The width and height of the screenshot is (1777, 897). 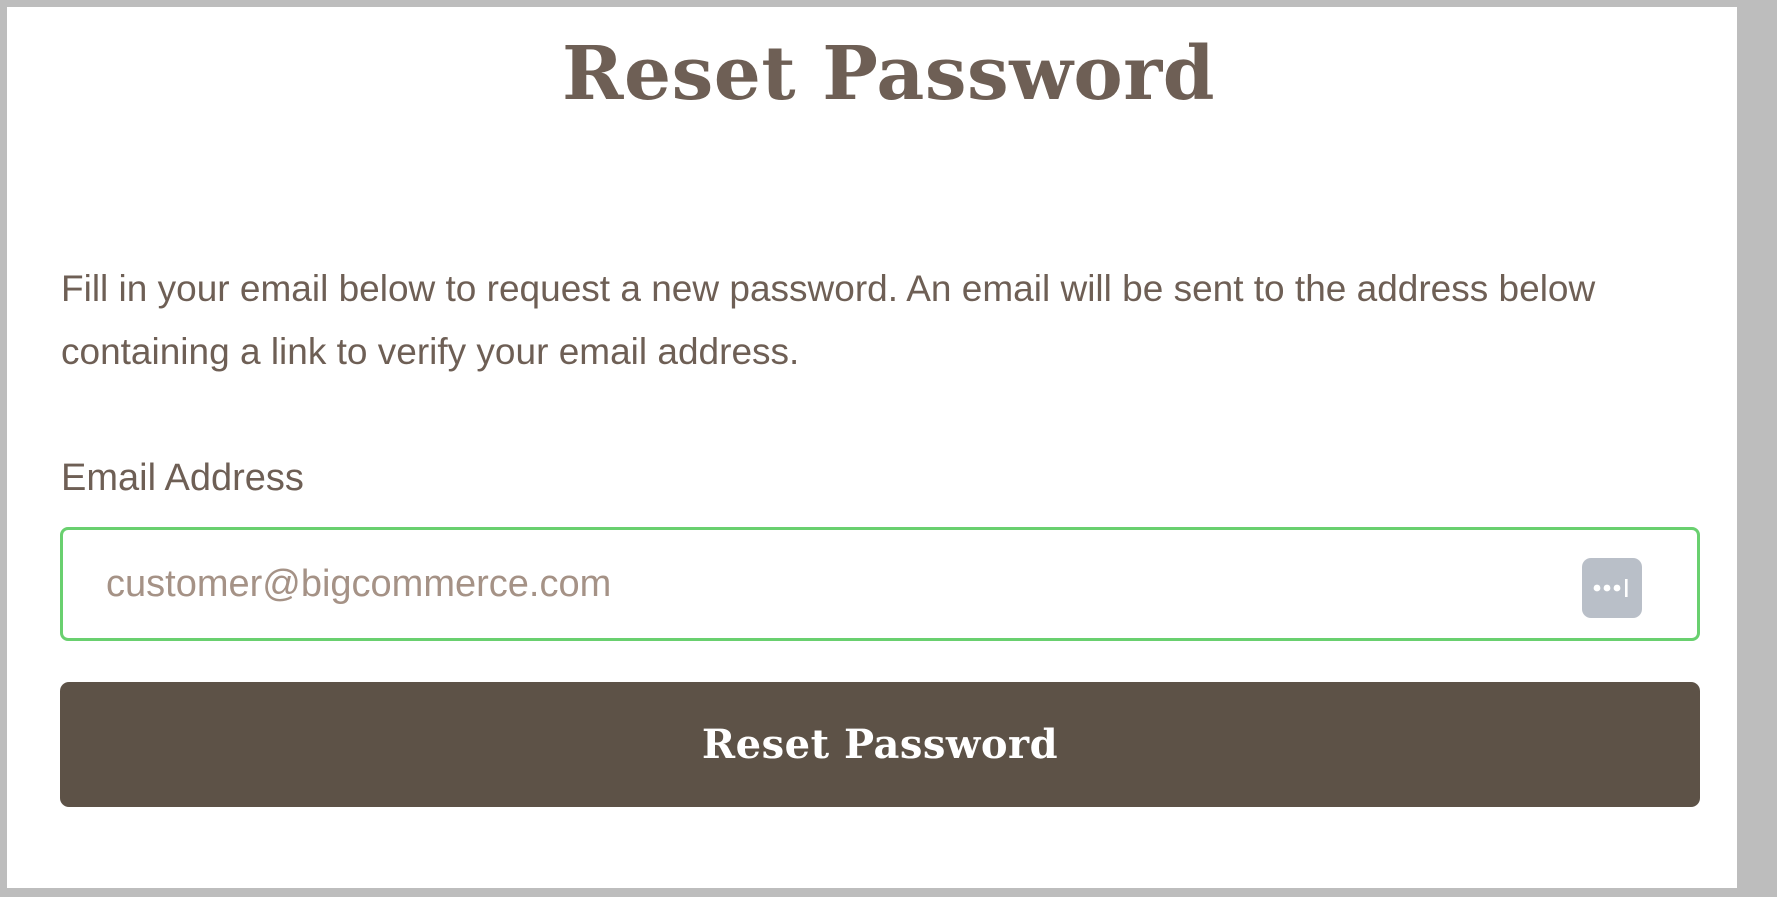 I want to click on password-manager-icon, so click(x=1612, y=588).